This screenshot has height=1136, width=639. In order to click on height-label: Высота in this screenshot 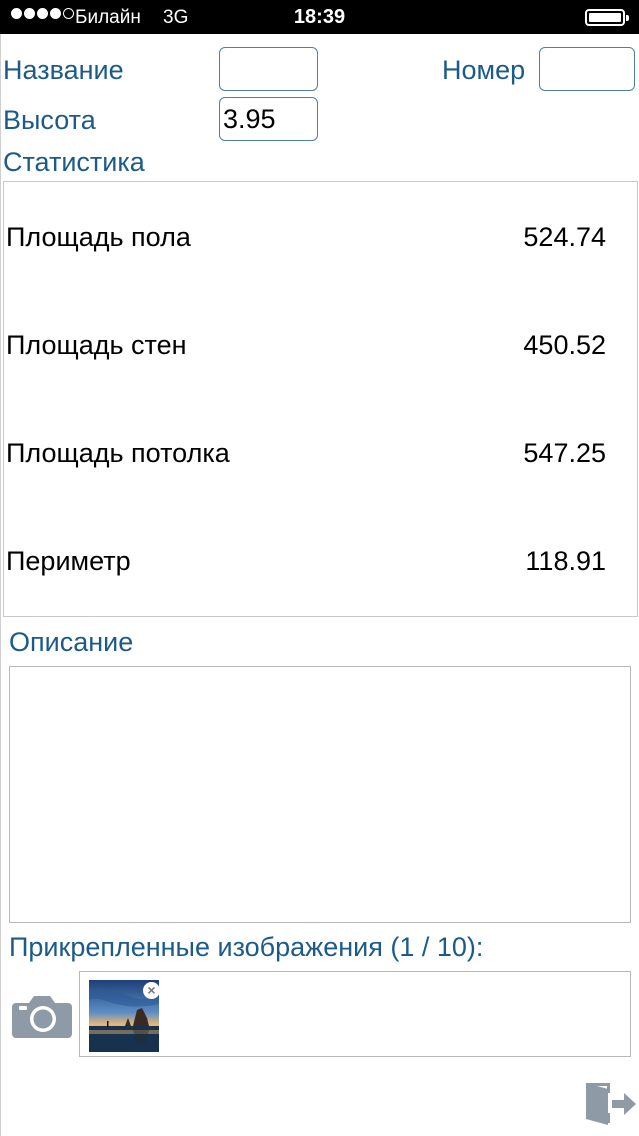, I will do `click(49, 120)`.